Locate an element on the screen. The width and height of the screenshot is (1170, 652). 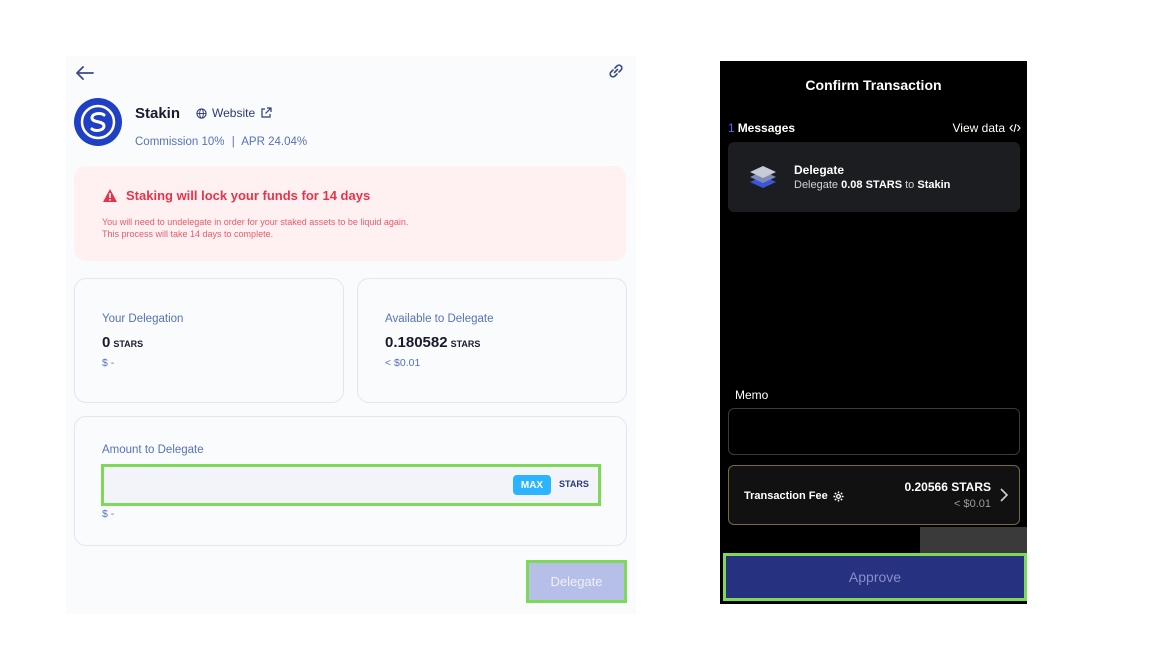
link-icon is located at coordinates (616, 71).